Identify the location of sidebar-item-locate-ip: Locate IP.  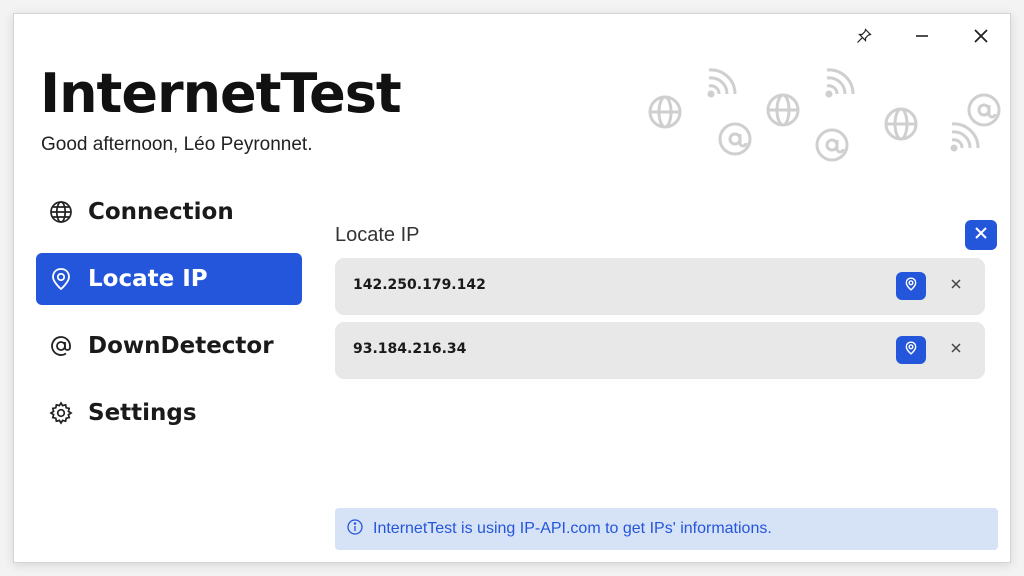
(169, 279).